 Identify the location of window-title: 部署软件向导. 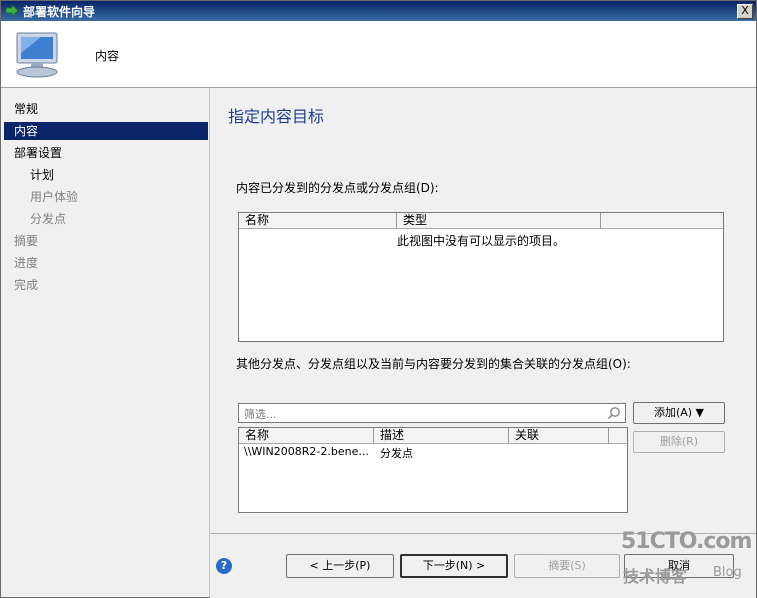
(59, 12).